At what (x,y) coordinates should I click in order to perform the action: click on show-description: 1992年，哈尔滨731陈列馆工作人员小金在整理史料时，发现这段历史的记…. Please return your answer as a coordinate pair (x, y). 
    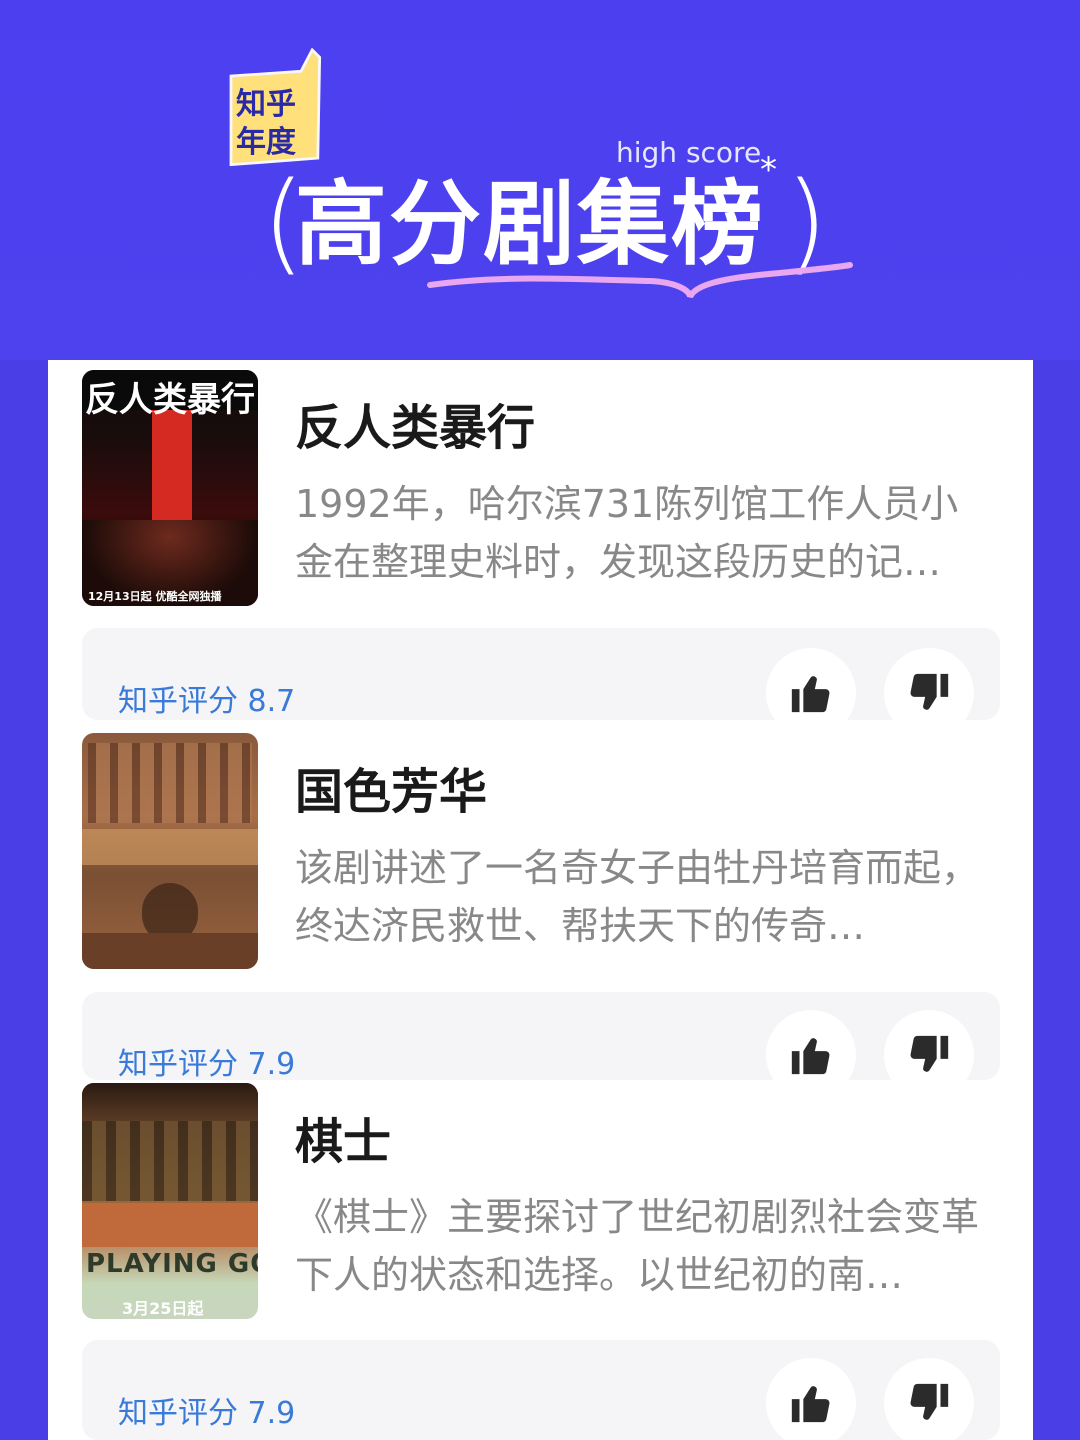
    Looking at the image, I should click on (627, 533).